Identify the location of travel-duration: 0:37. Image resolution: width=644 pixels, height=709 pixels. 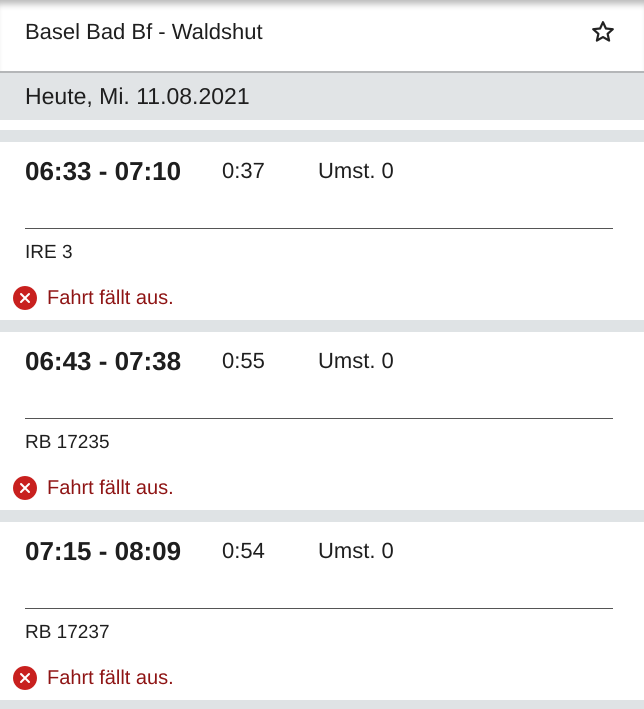
(244, 171).